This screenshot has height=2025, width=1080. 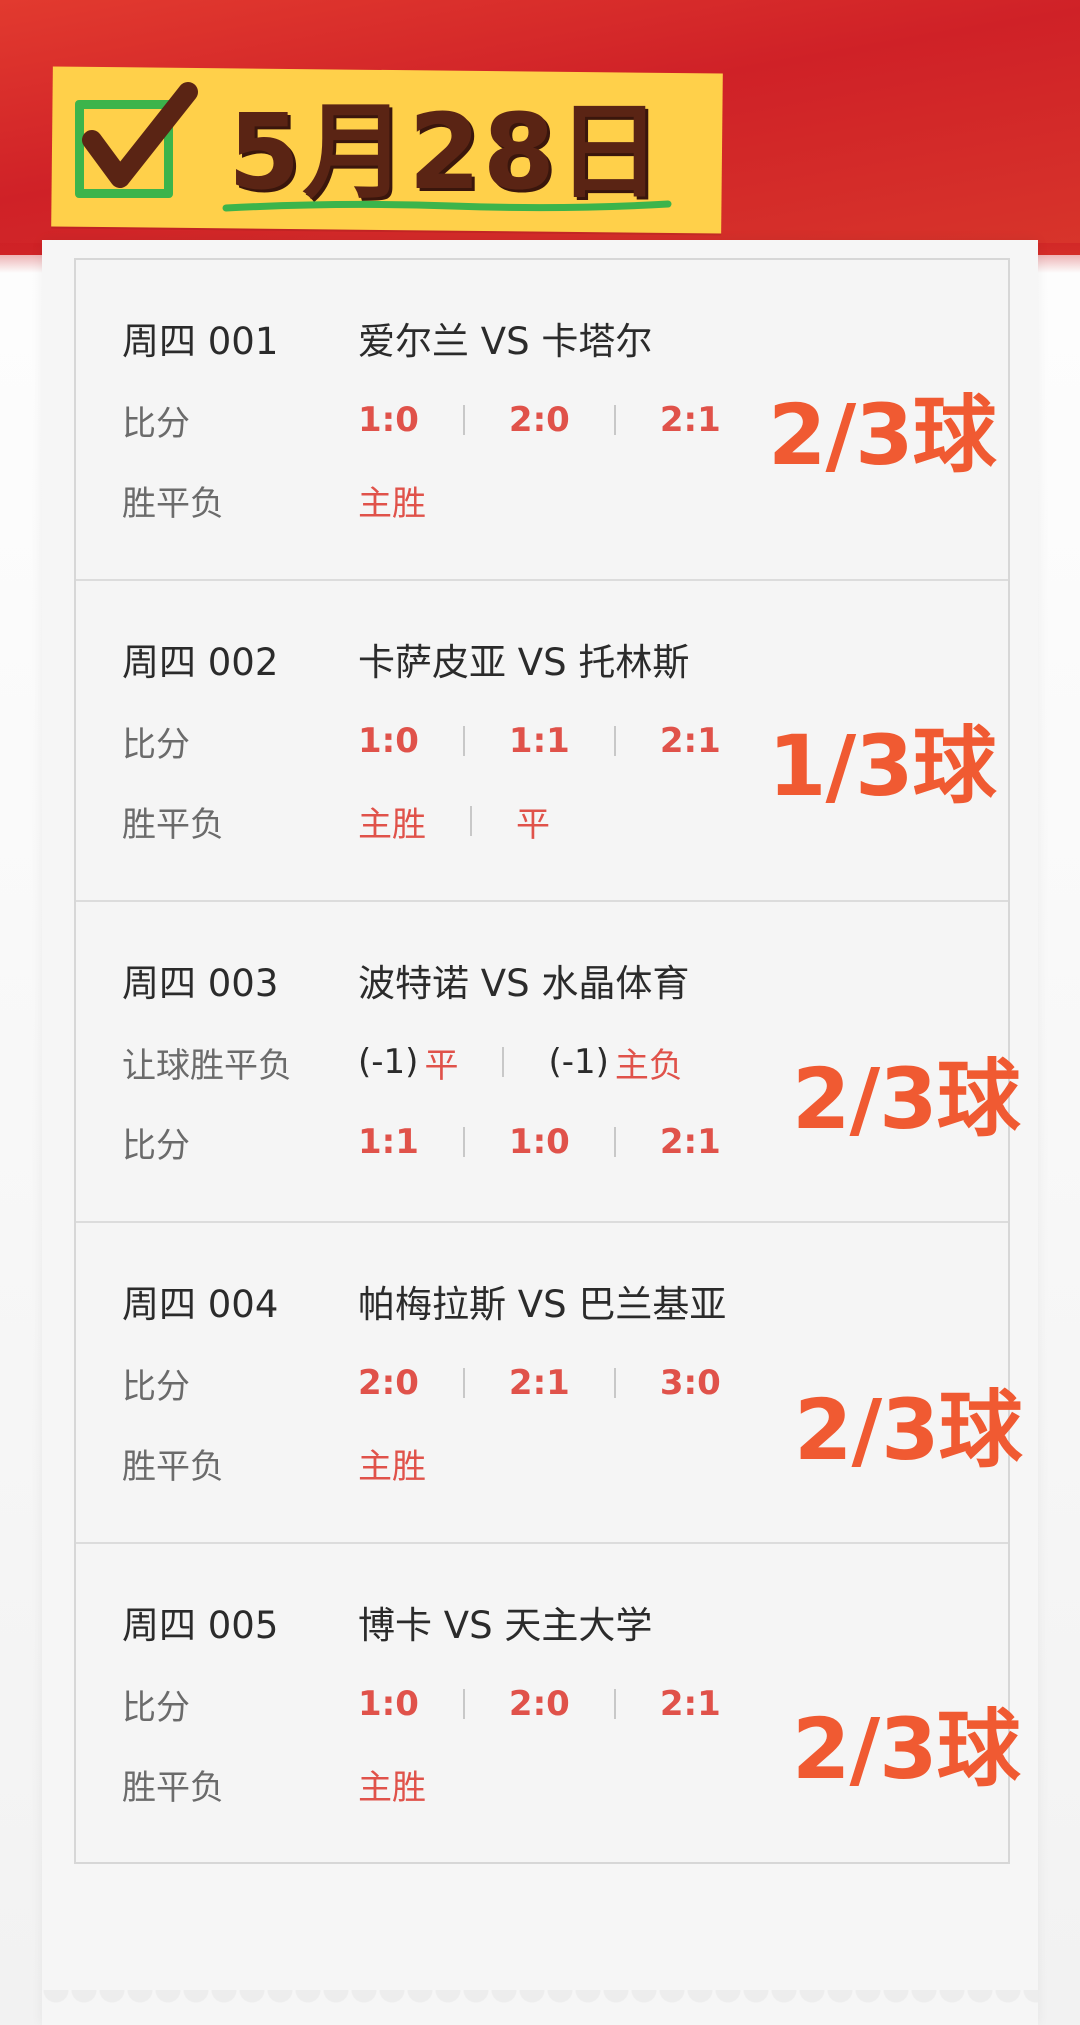 What do you see at coordinates (200, 1304) in the screenshot?
I see `match-code: 周四 004` at bounding box center [200, 1304].